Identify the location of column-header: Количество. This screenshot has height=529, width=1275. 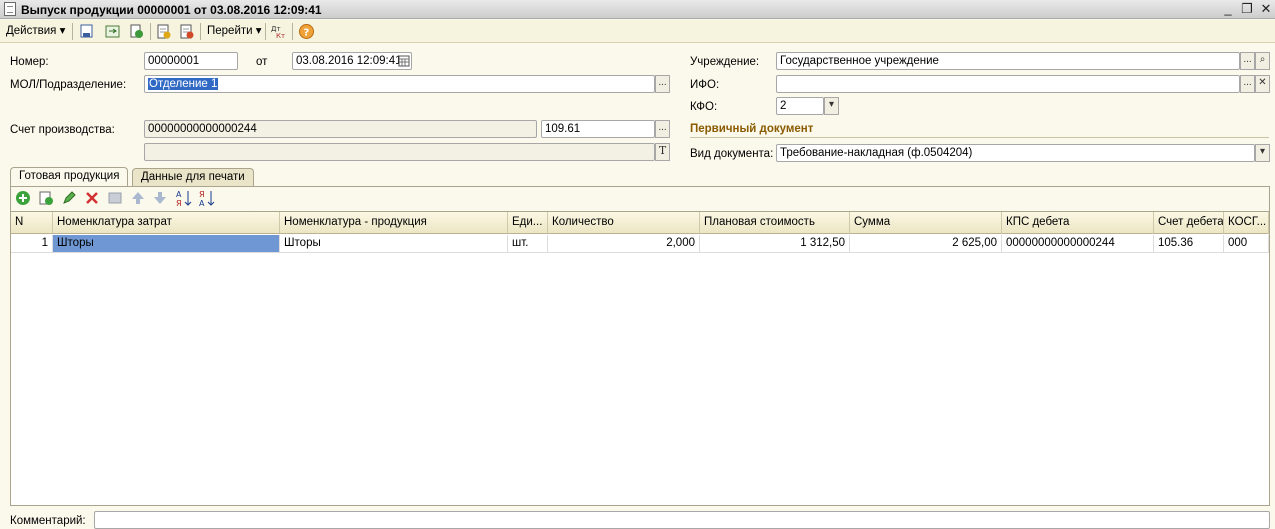
(624, 223).